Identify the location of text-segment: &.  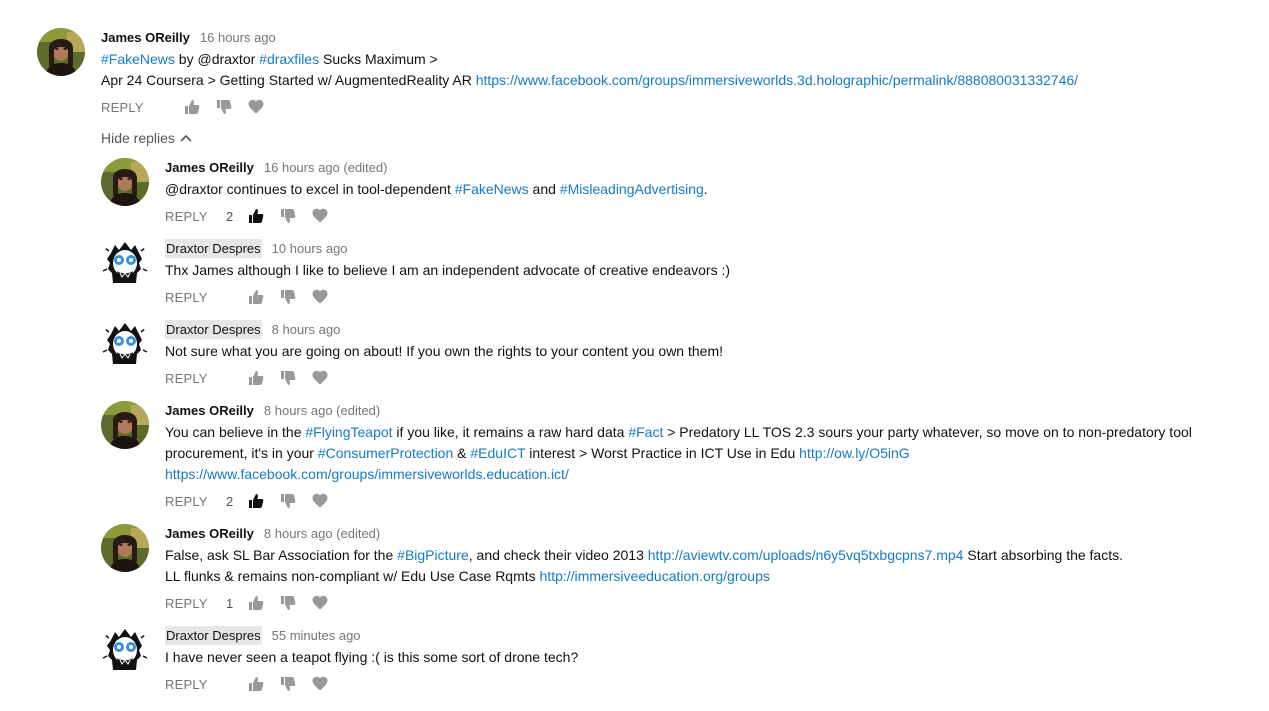
(462, 453).